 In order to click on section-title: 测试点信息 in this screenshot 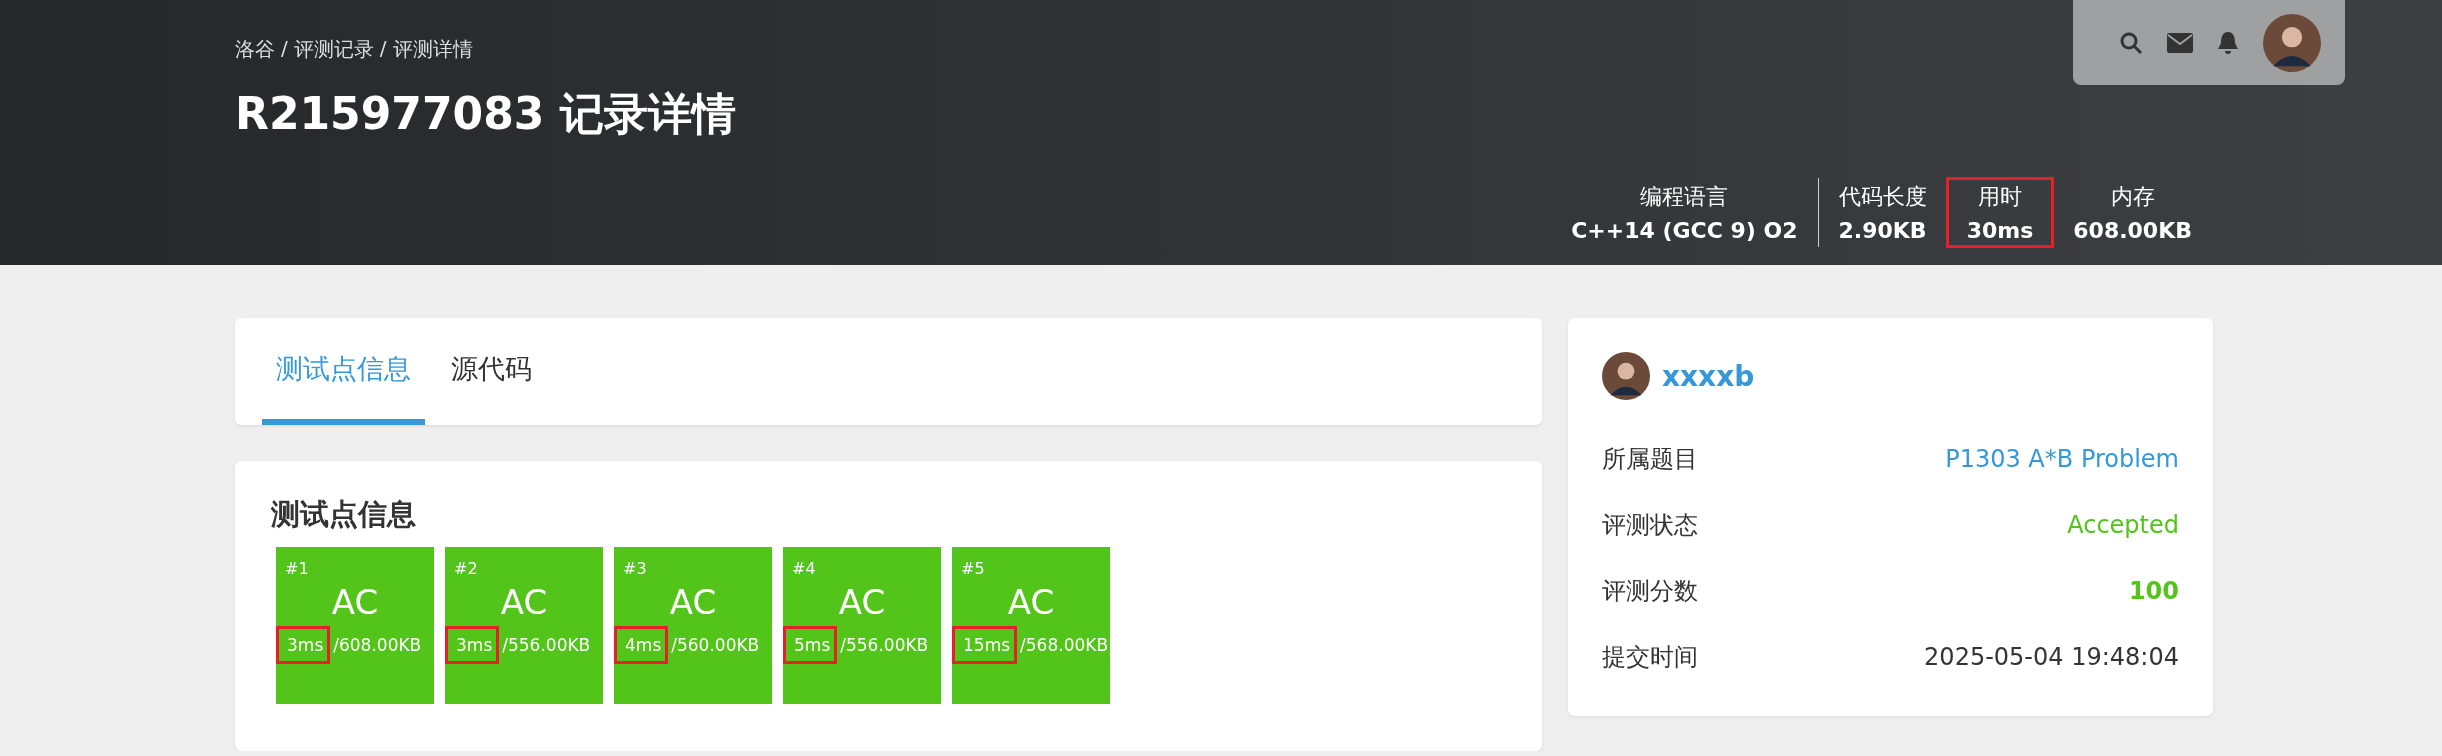, I will do `click(344, 514)`.